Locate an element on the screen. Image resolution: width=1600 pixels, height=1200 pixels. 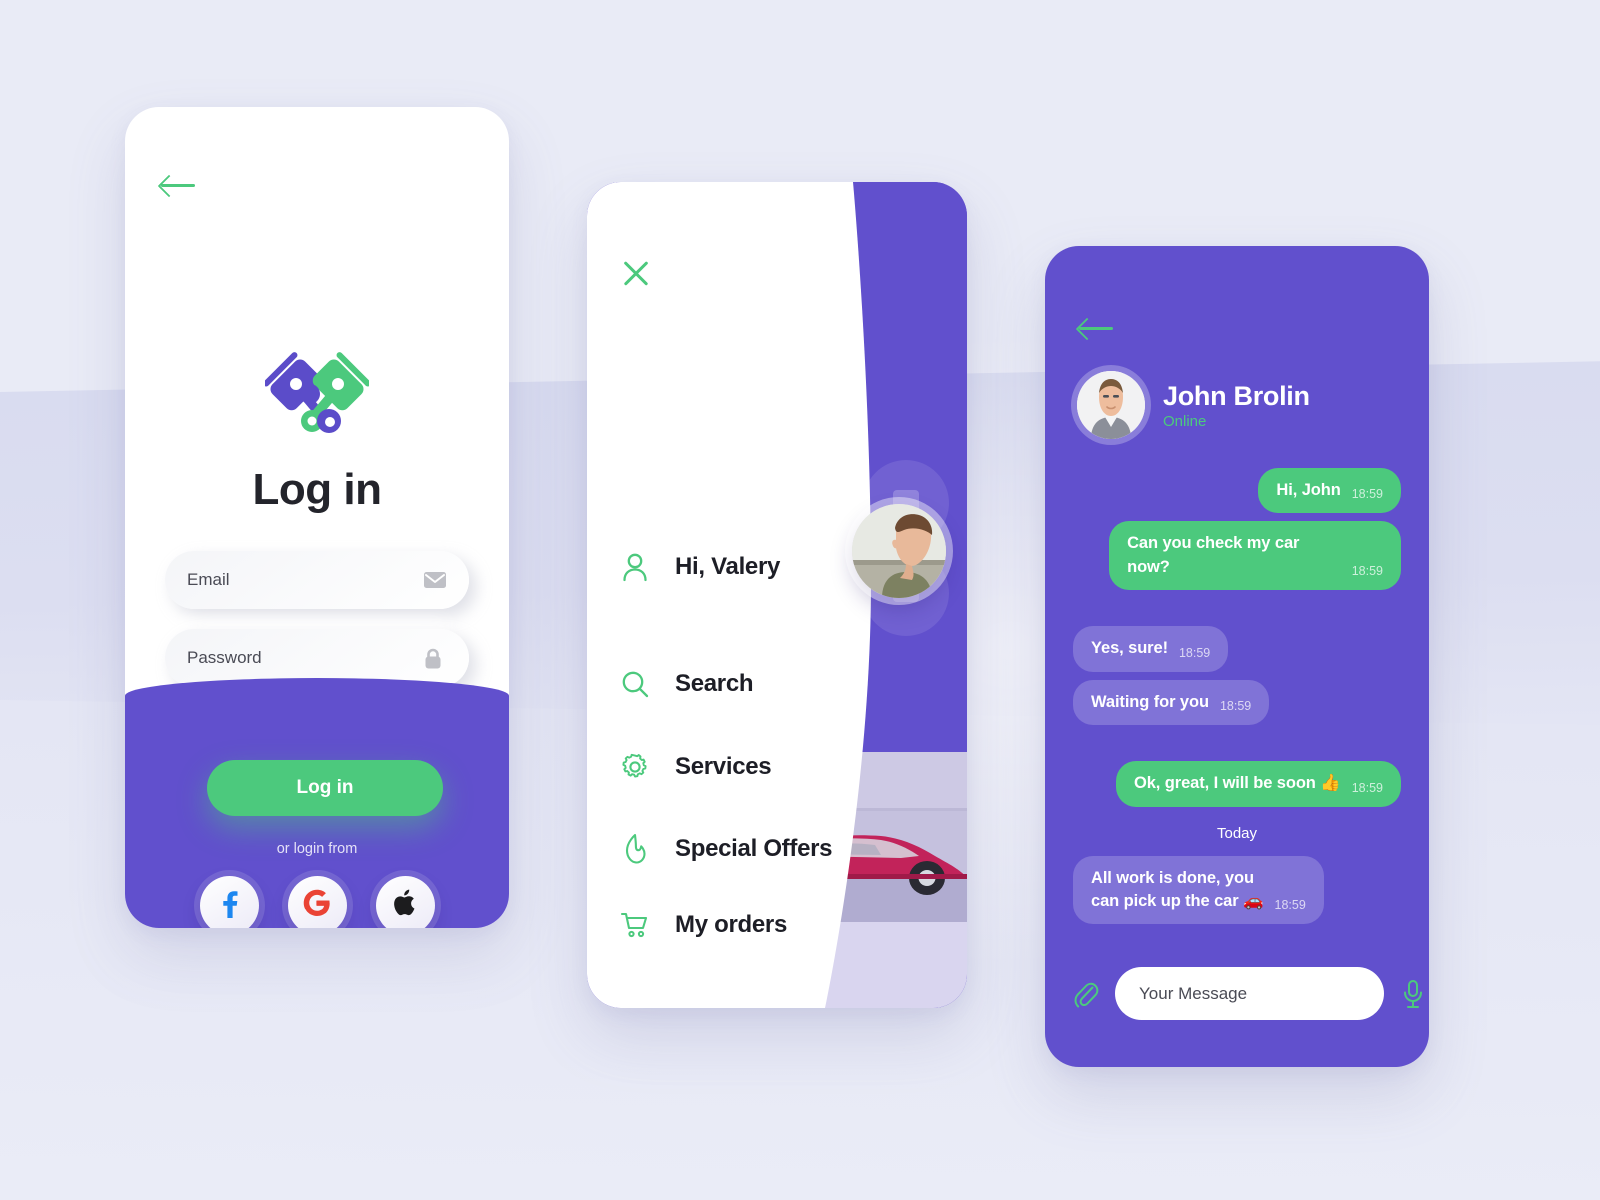
or-login-label: or login from is located at coordinates (317, 849).